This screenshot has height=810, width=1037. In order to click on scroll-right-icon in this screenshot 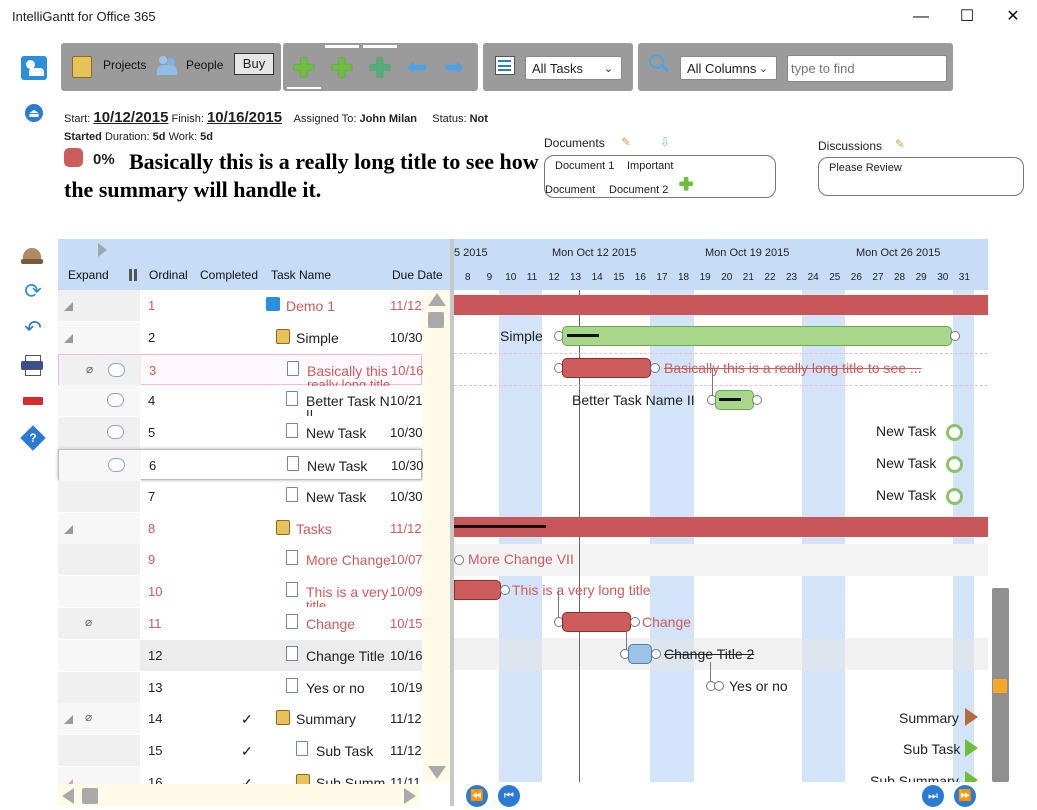, I will do `click(410, 796)`.